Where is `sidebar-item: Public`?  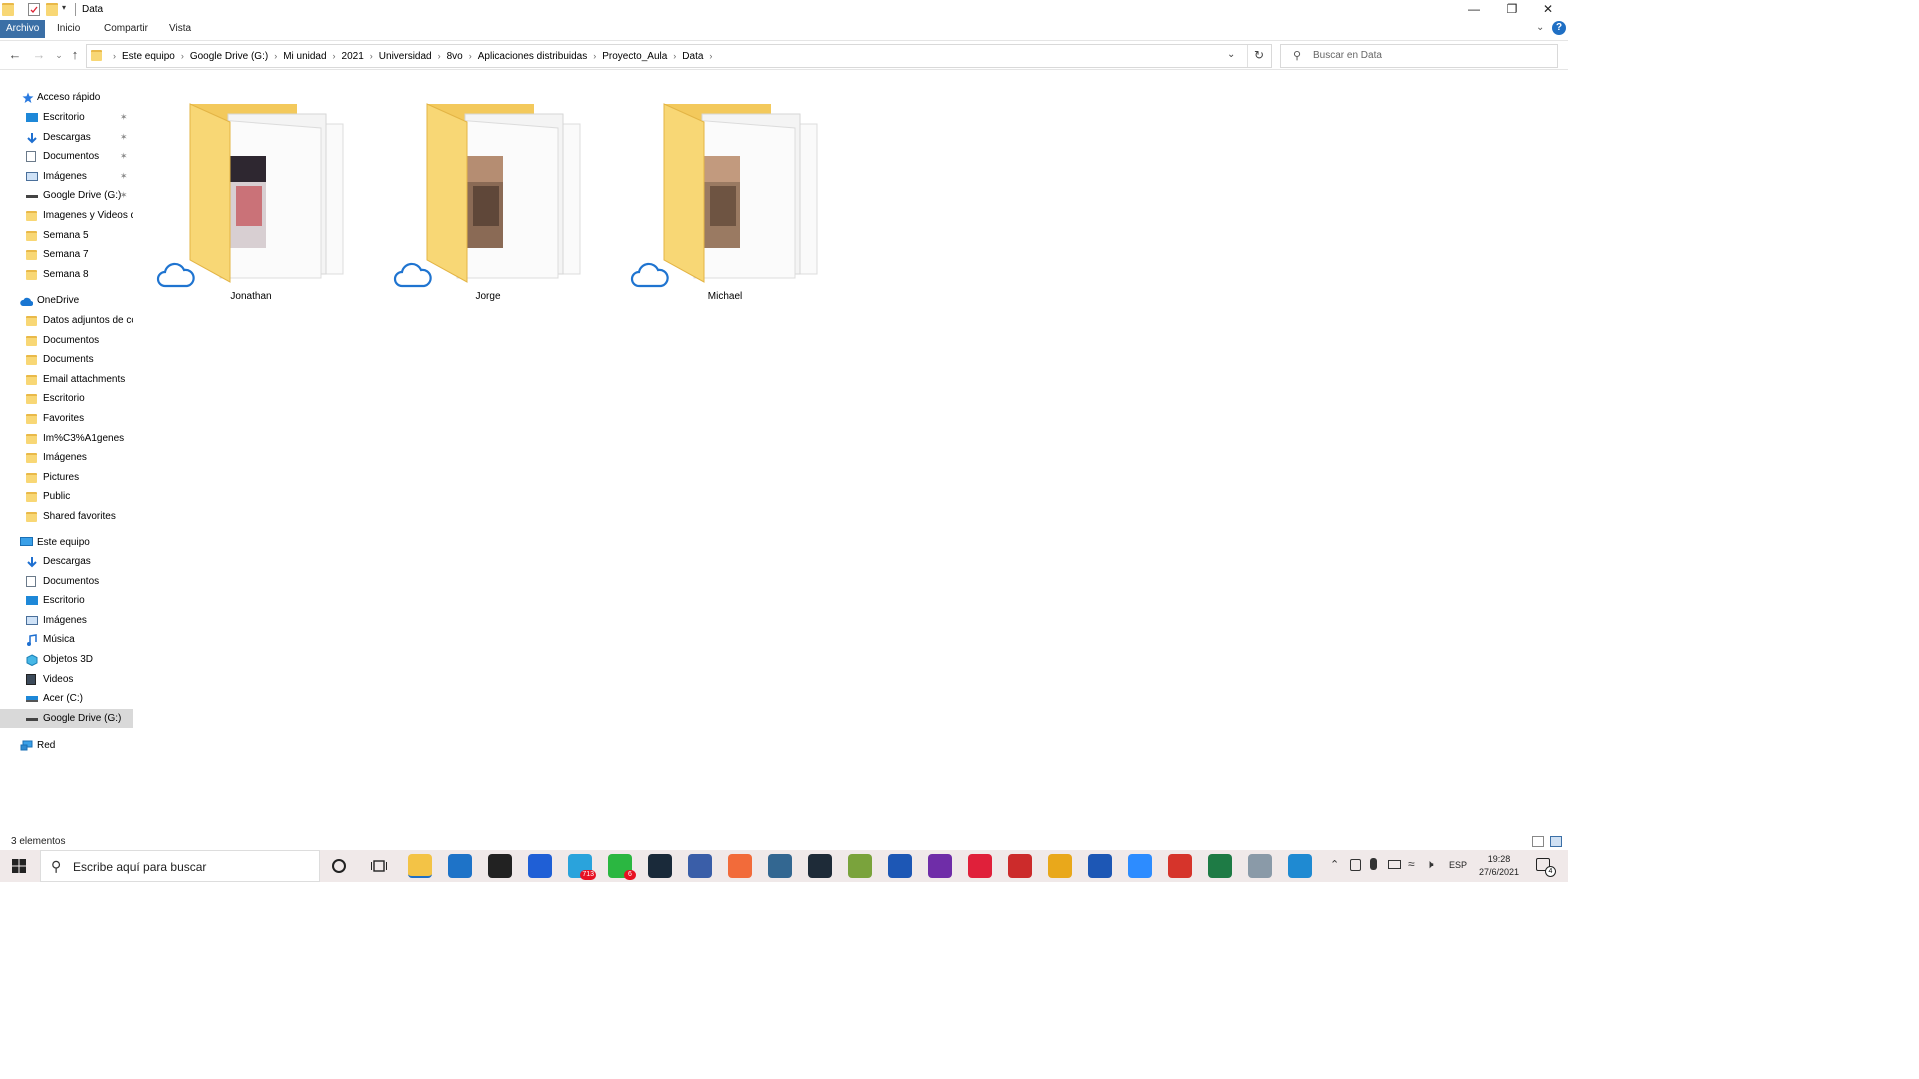
sidebar-item: Public is located at coordinates (66, 496).